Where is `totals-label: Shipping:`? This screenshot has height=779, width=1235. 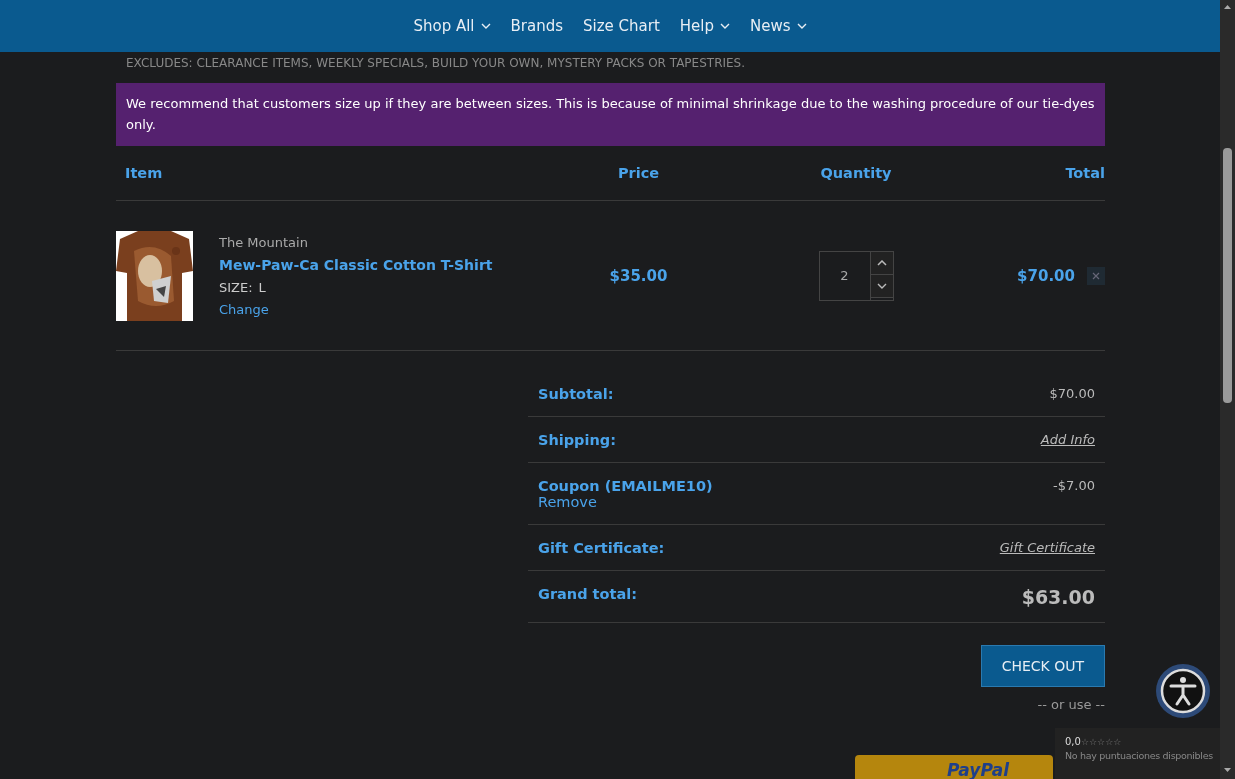 totals-label: Shipping: is located at coordinates (577, 440).